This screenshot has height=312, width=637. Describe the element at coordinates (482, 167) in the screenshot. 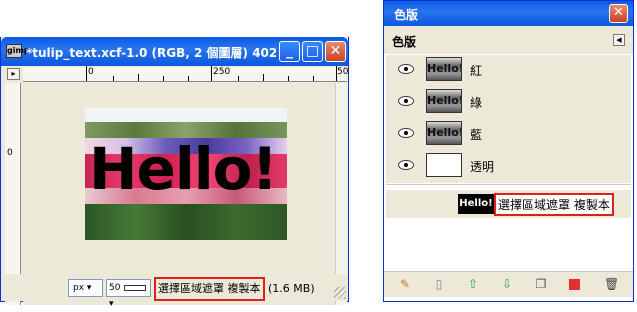

I see `channel-name: 透明` at that location.